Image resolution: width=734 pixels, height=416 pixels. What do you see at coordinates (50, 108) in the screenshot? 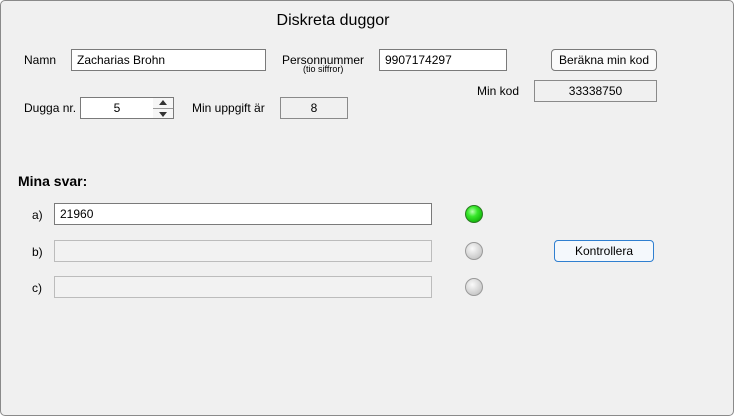
I see `dugga-label: Dugga nr.` at bounding box center [50, 108].